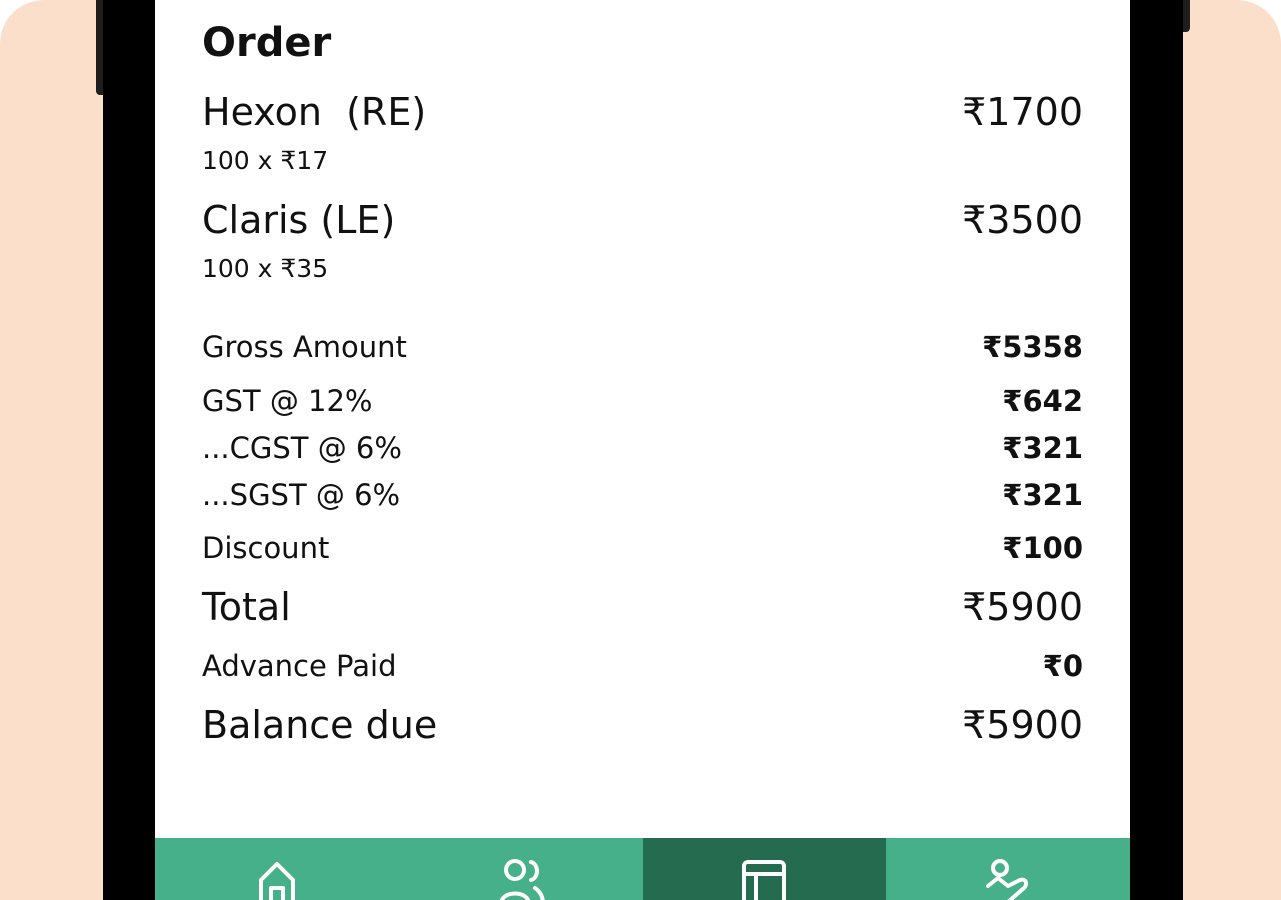  Describe the element at coordinates (1062, 666) in the screenshot. I see `advance-paid-value: ₹0` at that location.